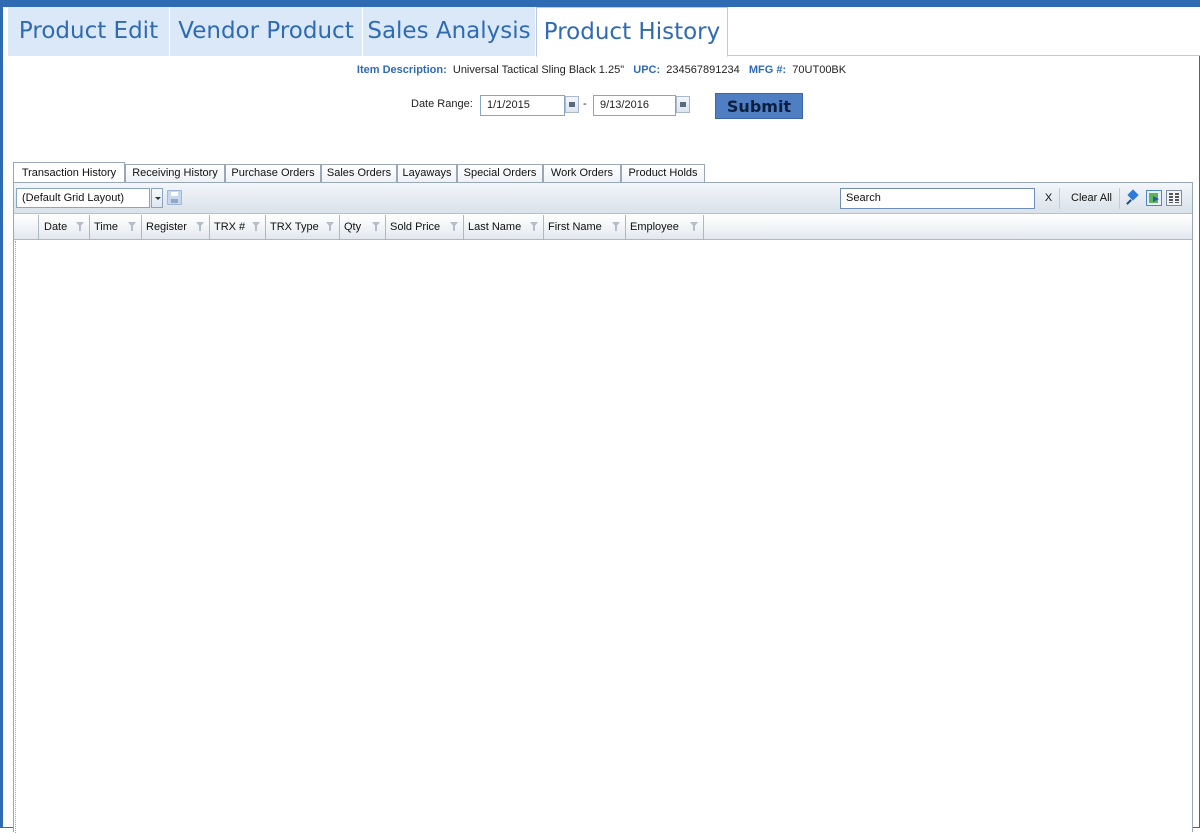 This screenshot has width=1200, height=833. I want to click on column-header-sold-price: Sold Price, so click(425, 227).